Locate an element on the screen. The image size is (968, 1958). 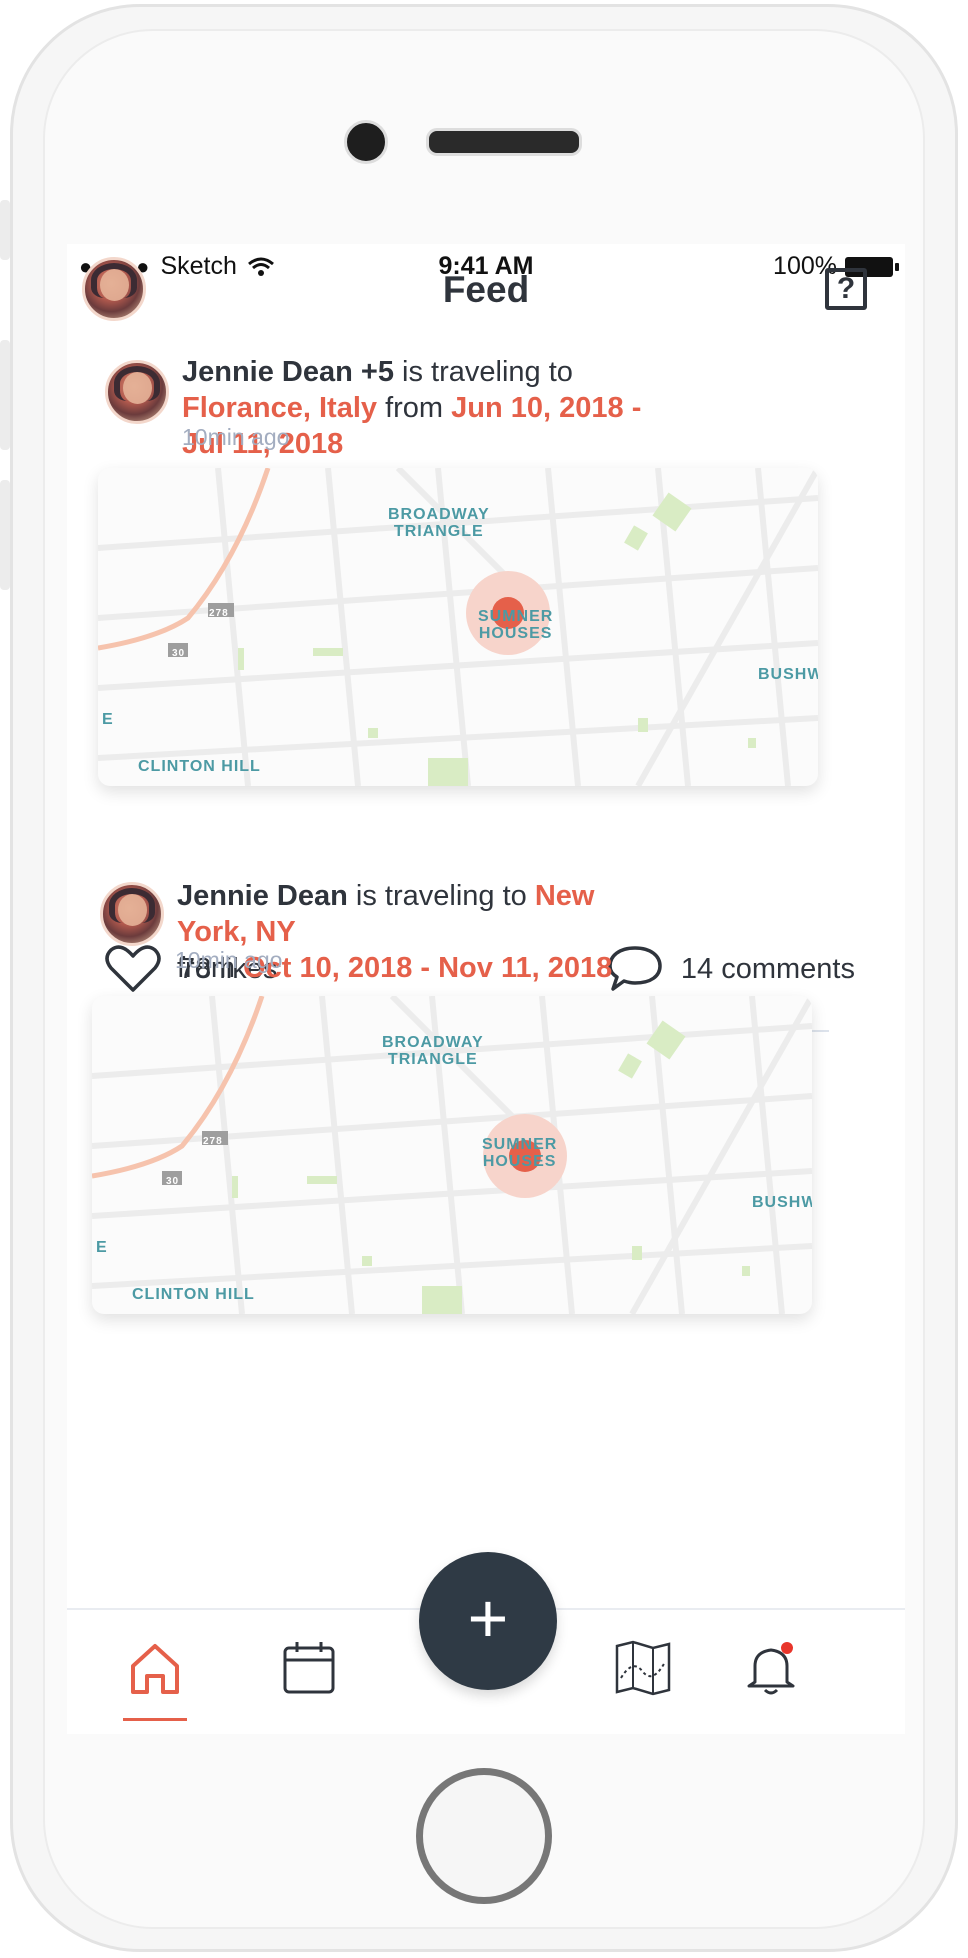
tab-notifications is located at coordinates (771, 1668).